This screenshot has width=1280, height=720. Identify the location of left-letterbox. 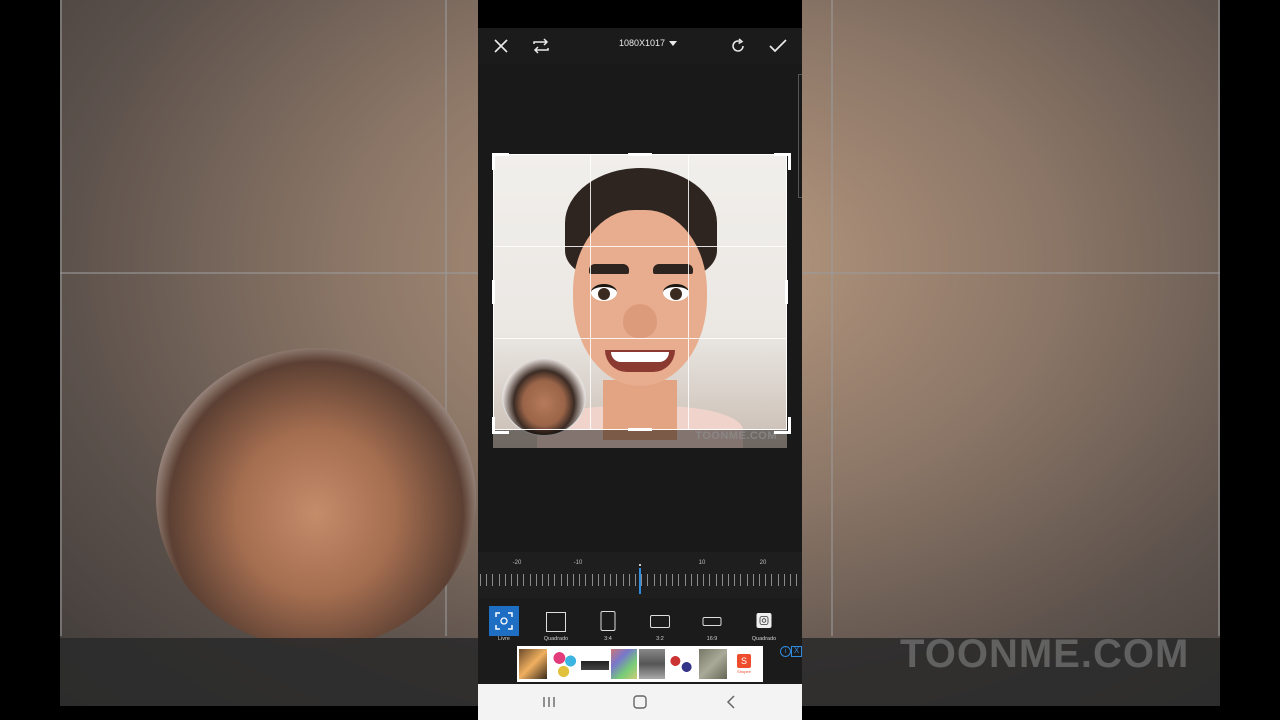
(30, 360).